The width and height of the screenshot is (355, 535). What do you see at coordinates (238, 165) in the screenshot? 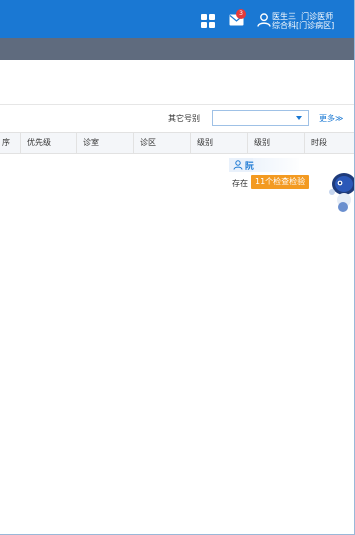
I see `patient-icon` at bounding box center [238, 165].